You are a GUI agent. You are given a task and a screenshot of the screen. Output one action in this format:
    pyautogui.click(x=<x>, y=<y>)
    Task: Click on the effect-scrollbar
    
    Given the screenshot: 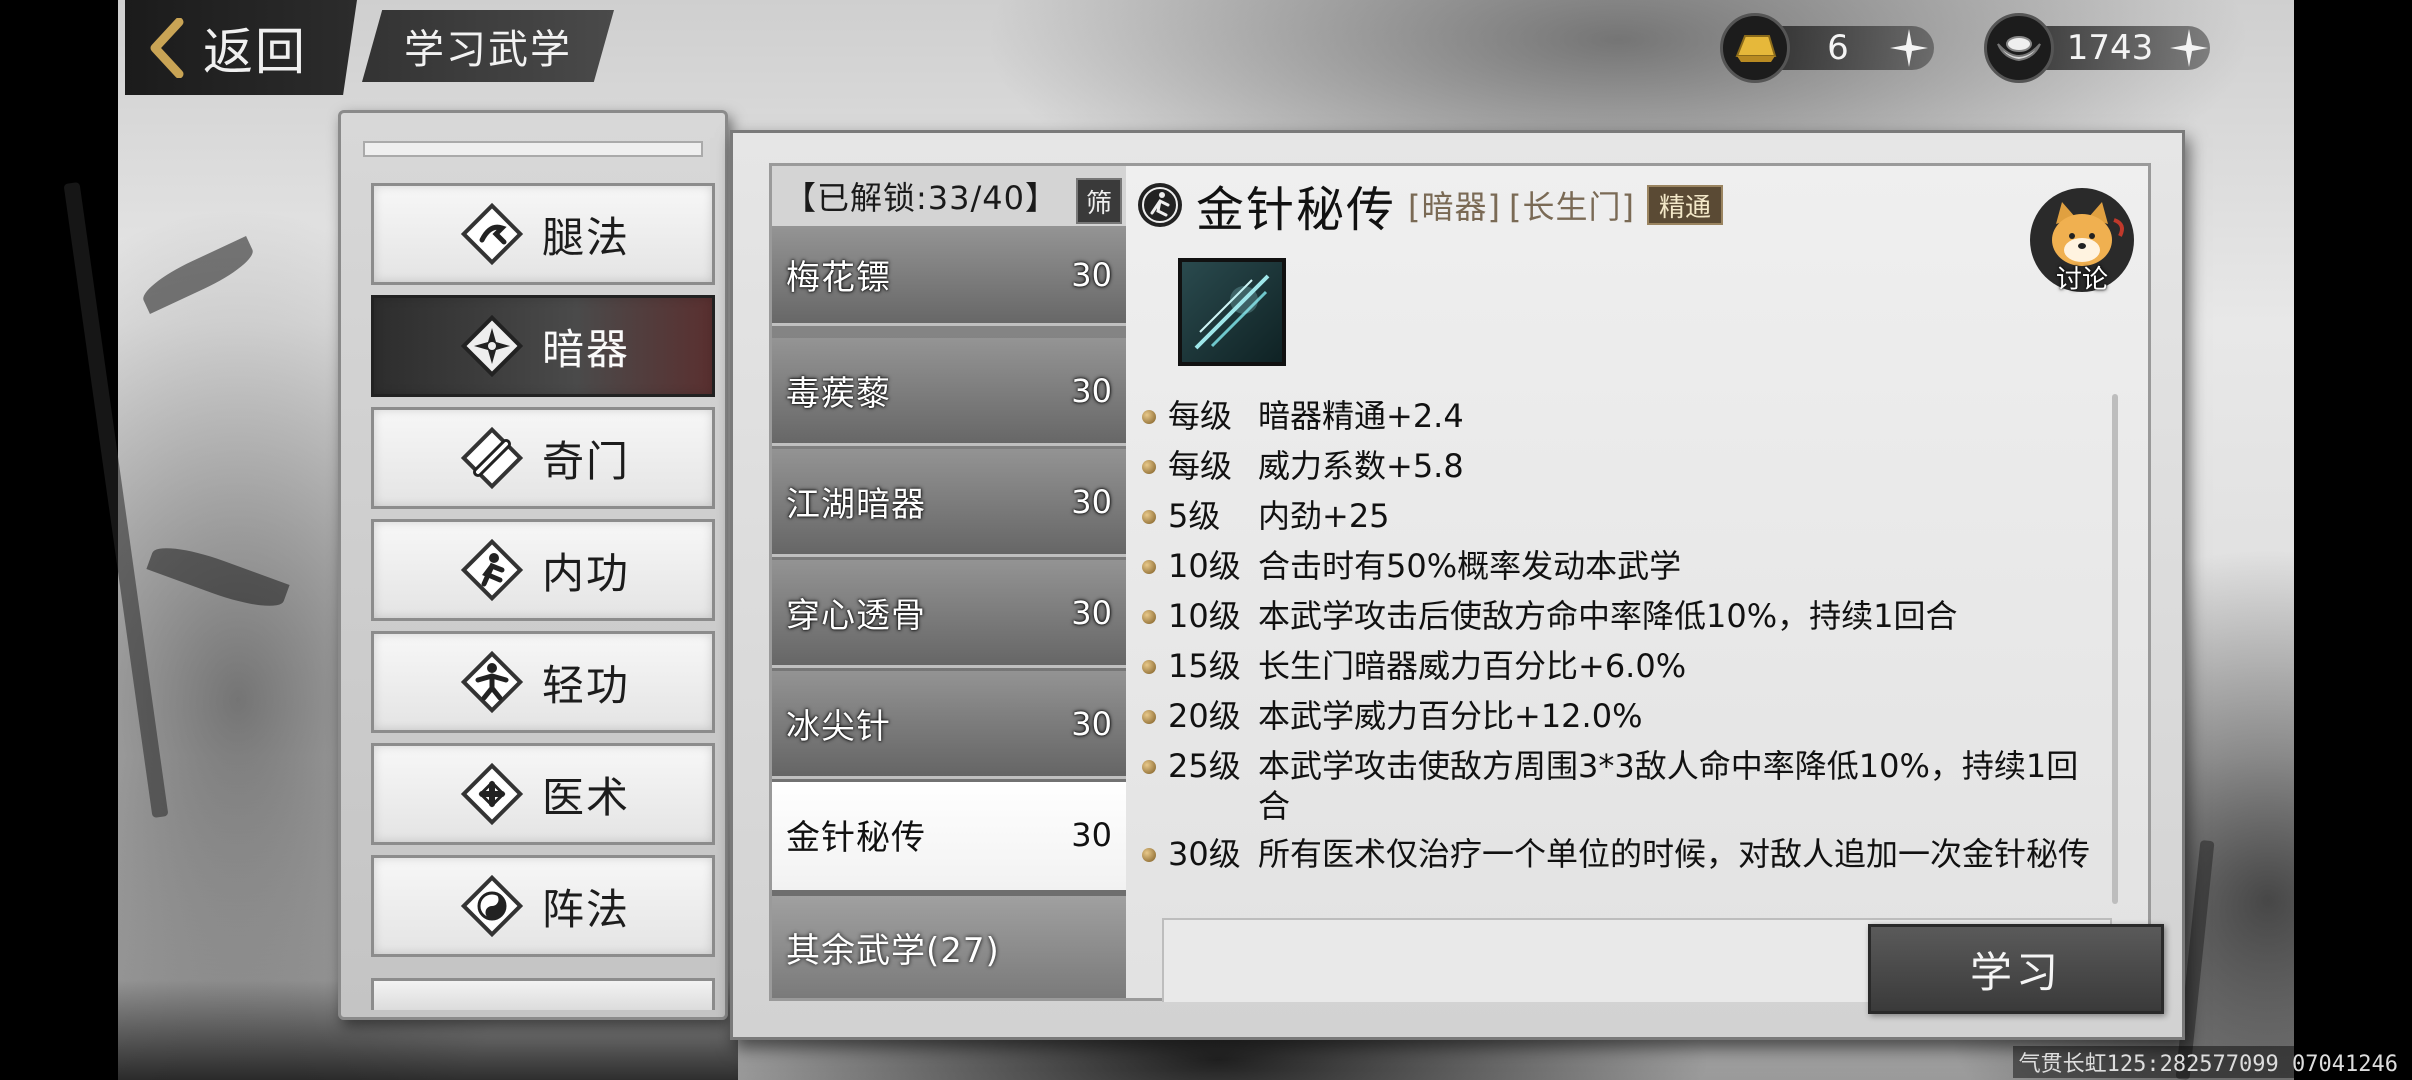 What is the action you would take?
    pyautogui.click(x=2115, y=649)
    